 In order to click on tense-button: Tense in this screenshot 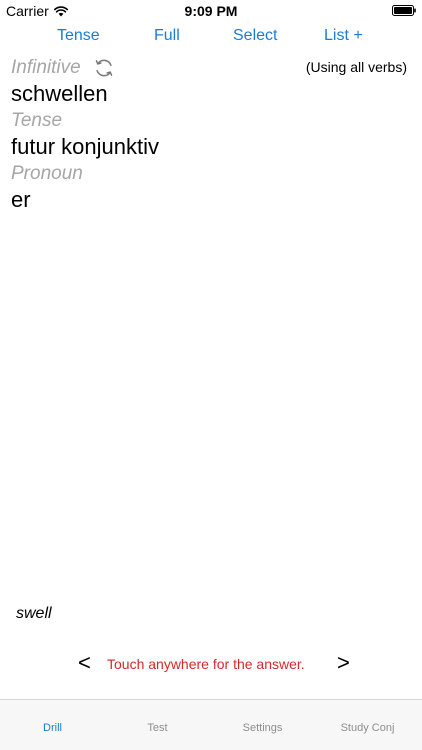, I will do `click(78, 36)`.